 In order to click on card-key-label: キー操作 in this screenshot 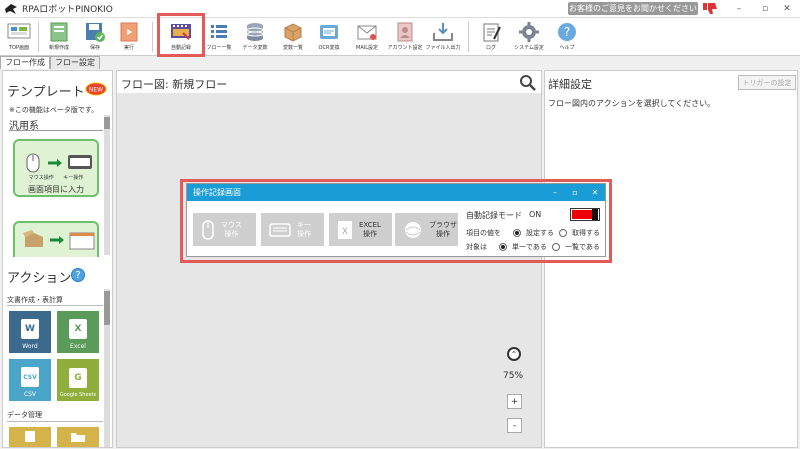, I will do `click(73, 178)`.